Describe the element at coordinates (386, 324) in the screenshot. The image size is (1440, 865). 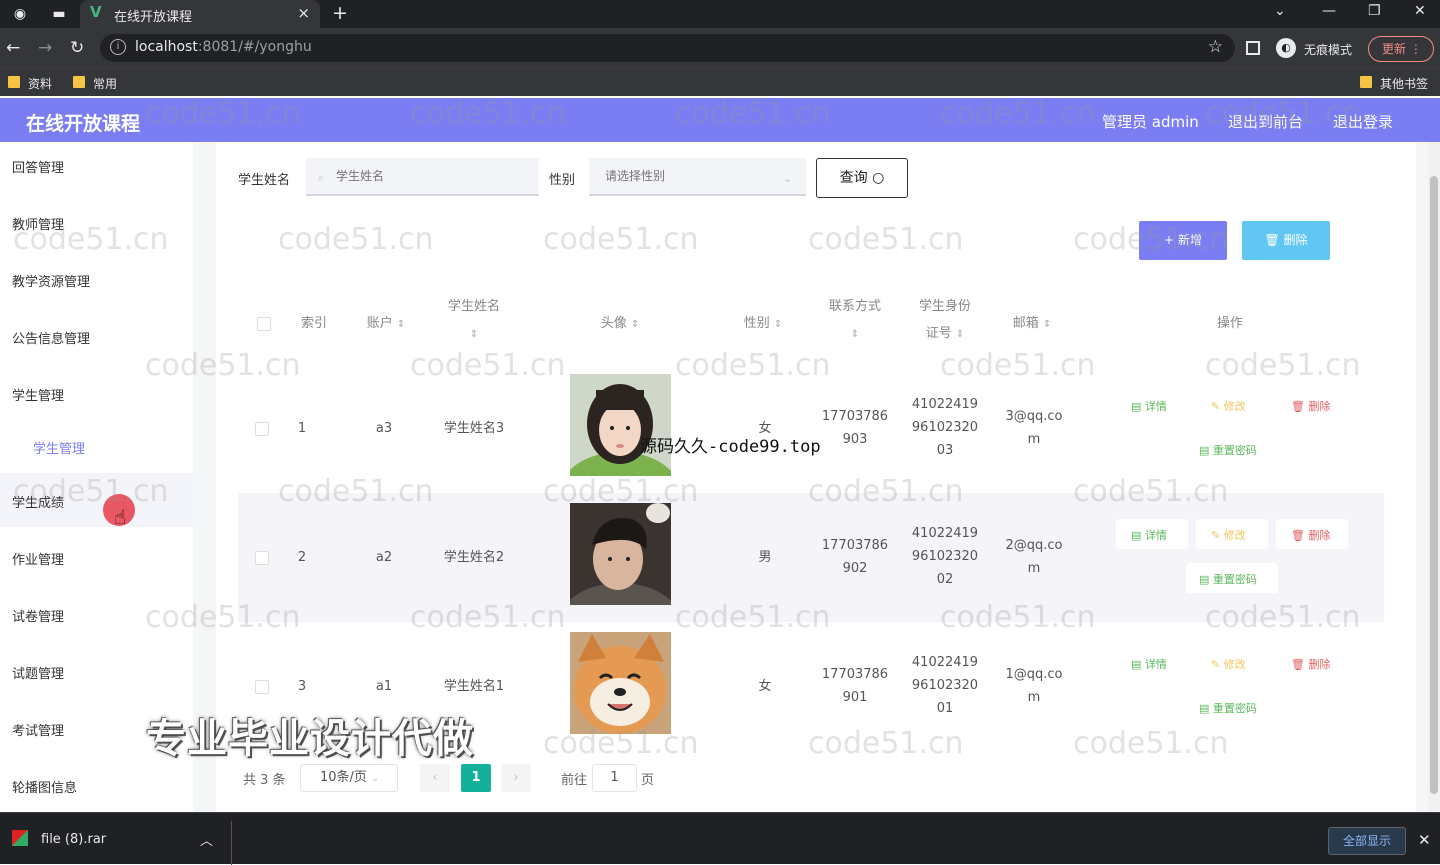
I see `col-account: 账户 ⇕` at that location.